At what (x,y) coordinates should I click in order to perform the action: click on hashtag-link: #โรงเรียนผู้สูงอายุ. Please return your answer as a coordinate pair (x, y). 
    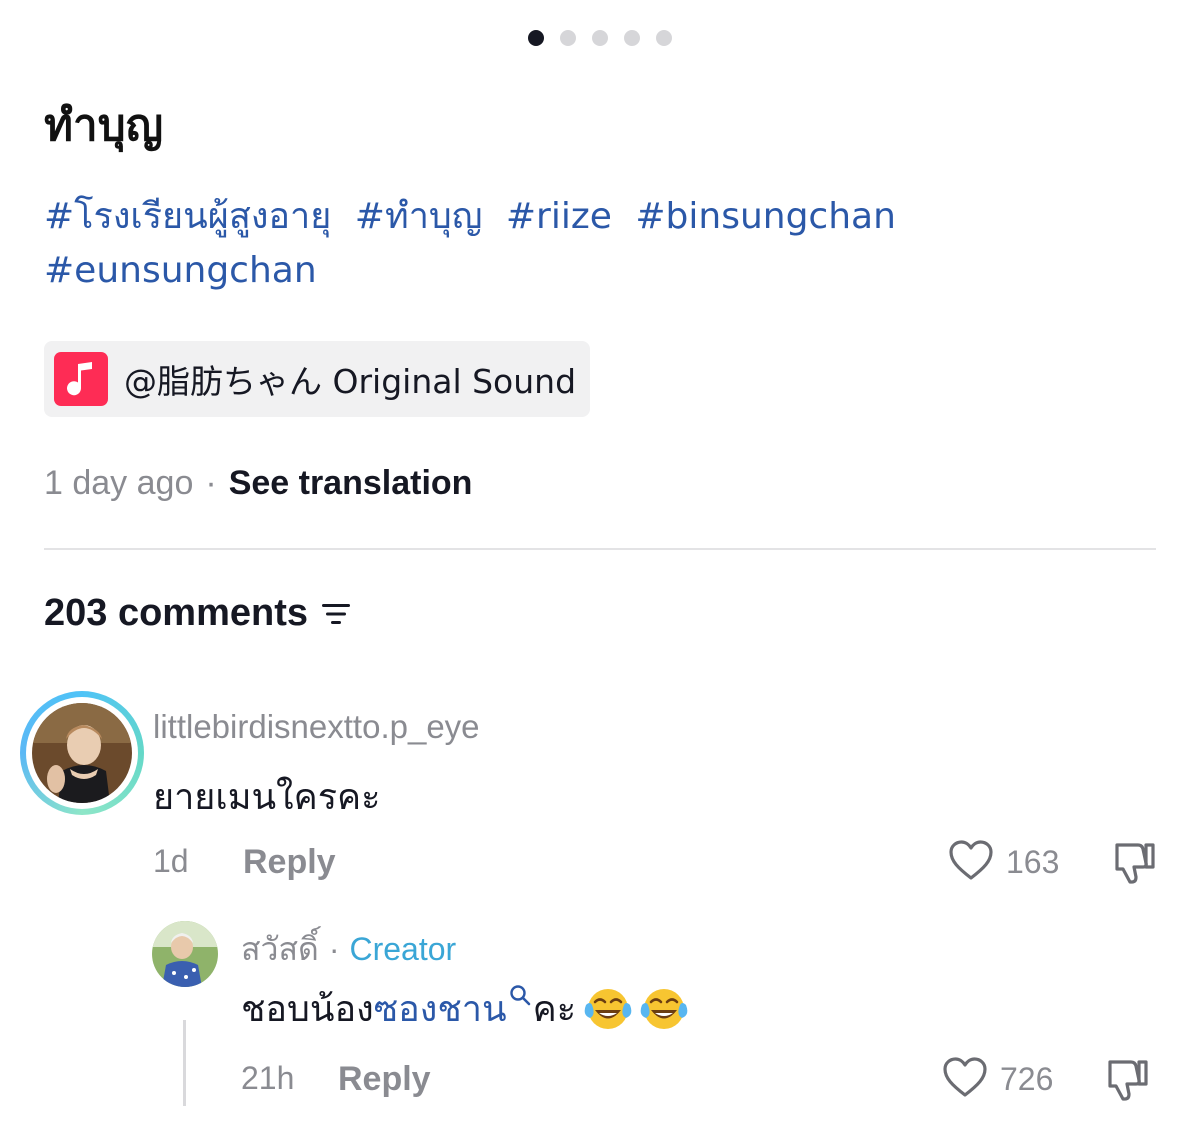
    Looking at the image, I should click on (187, 216).